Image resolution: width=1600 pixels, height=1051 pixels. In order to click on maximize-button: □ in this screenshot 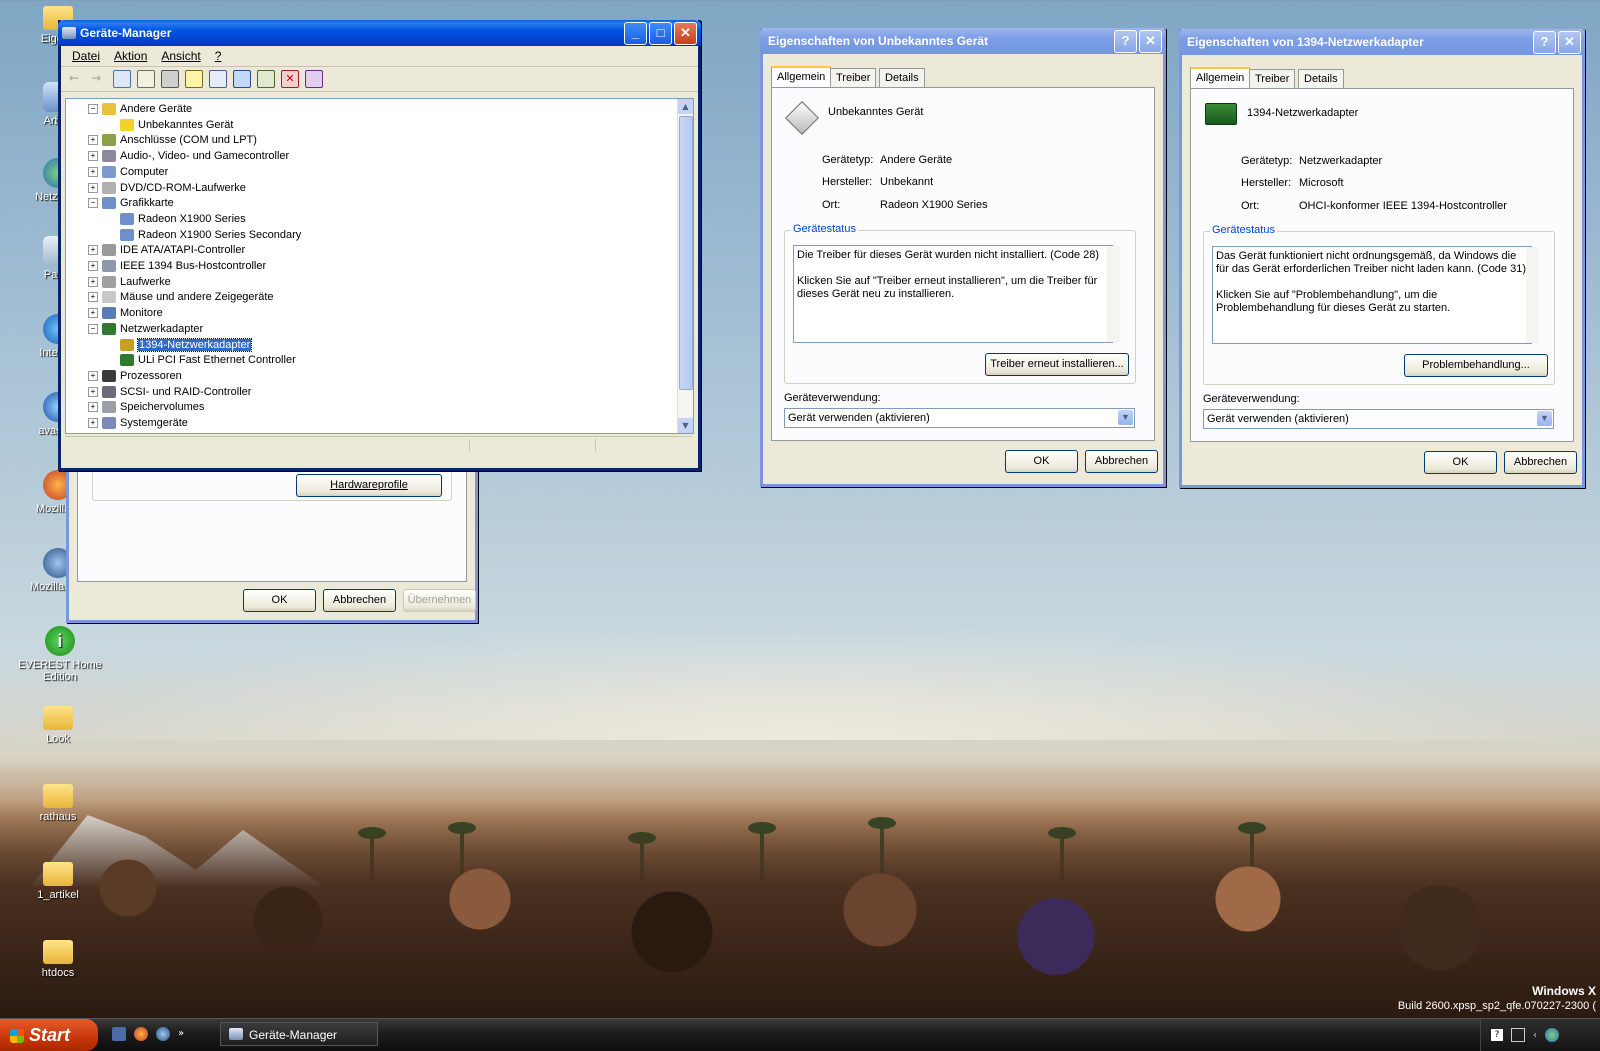, I will do `click(660, 33)`.